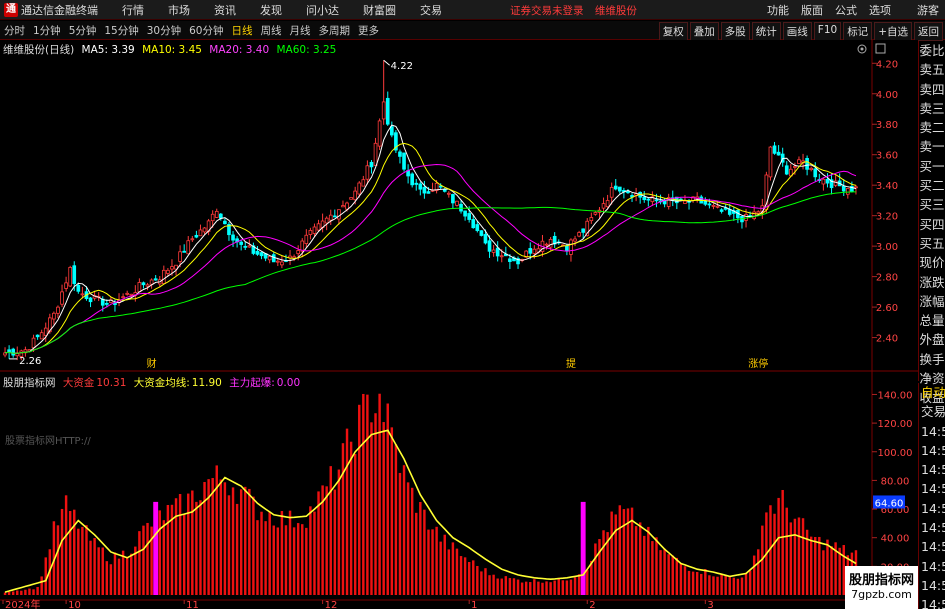 This screenshot has width=945, height=609. I want to click on menu-gongshi: 公式, so click(846, 10).